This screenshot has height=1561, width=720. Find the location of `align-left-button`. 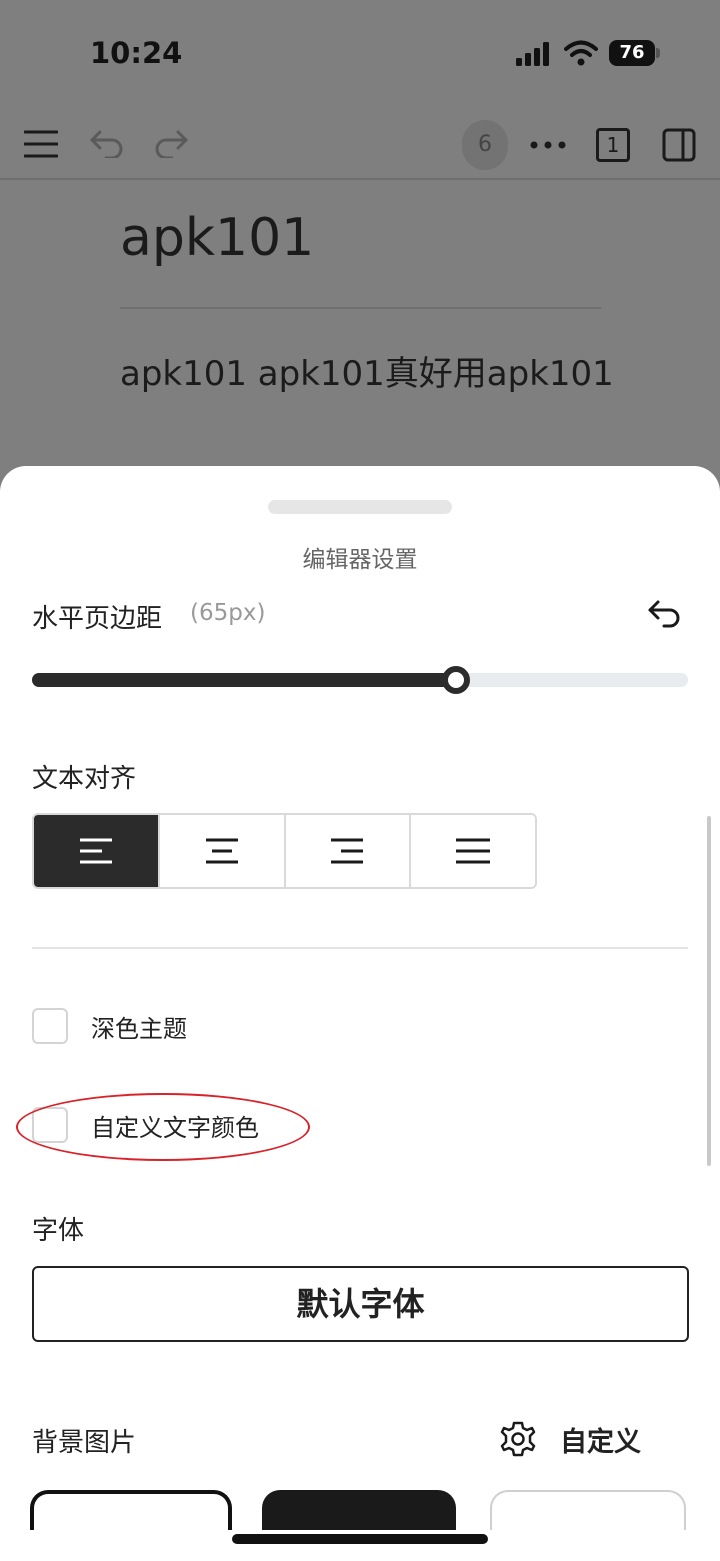

align-left-button is located at coordinates (96, 851).